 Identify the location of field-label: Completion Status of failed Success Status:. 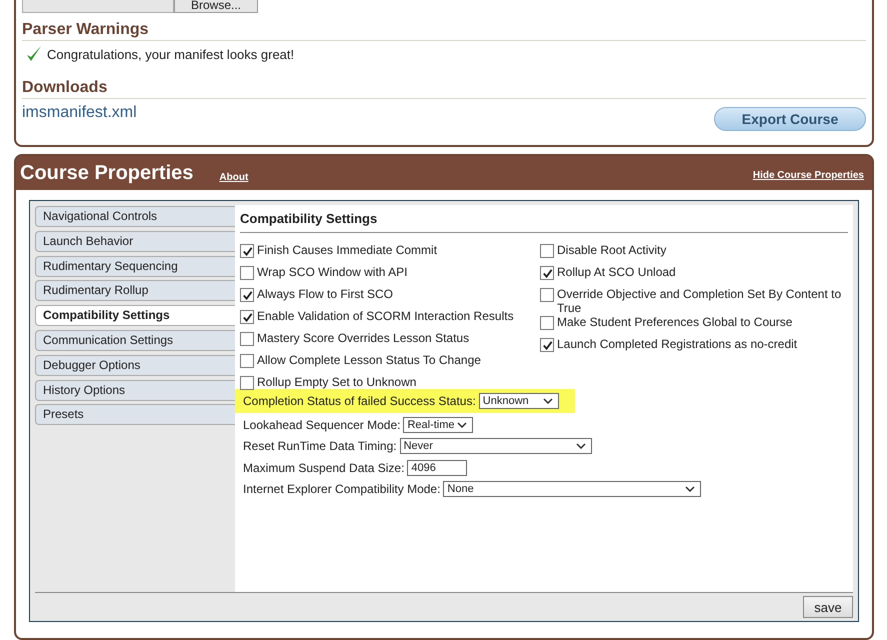
(359, 401).